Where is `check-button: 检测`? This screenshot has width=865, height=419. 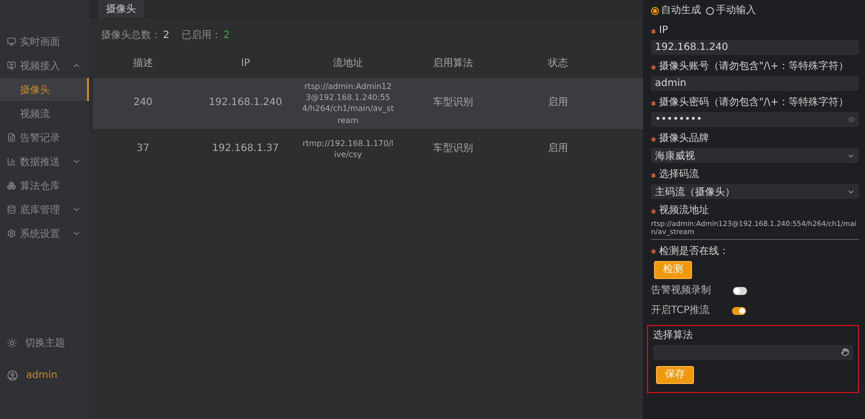 check-button: 检测 is located at coordinates (673, 269).